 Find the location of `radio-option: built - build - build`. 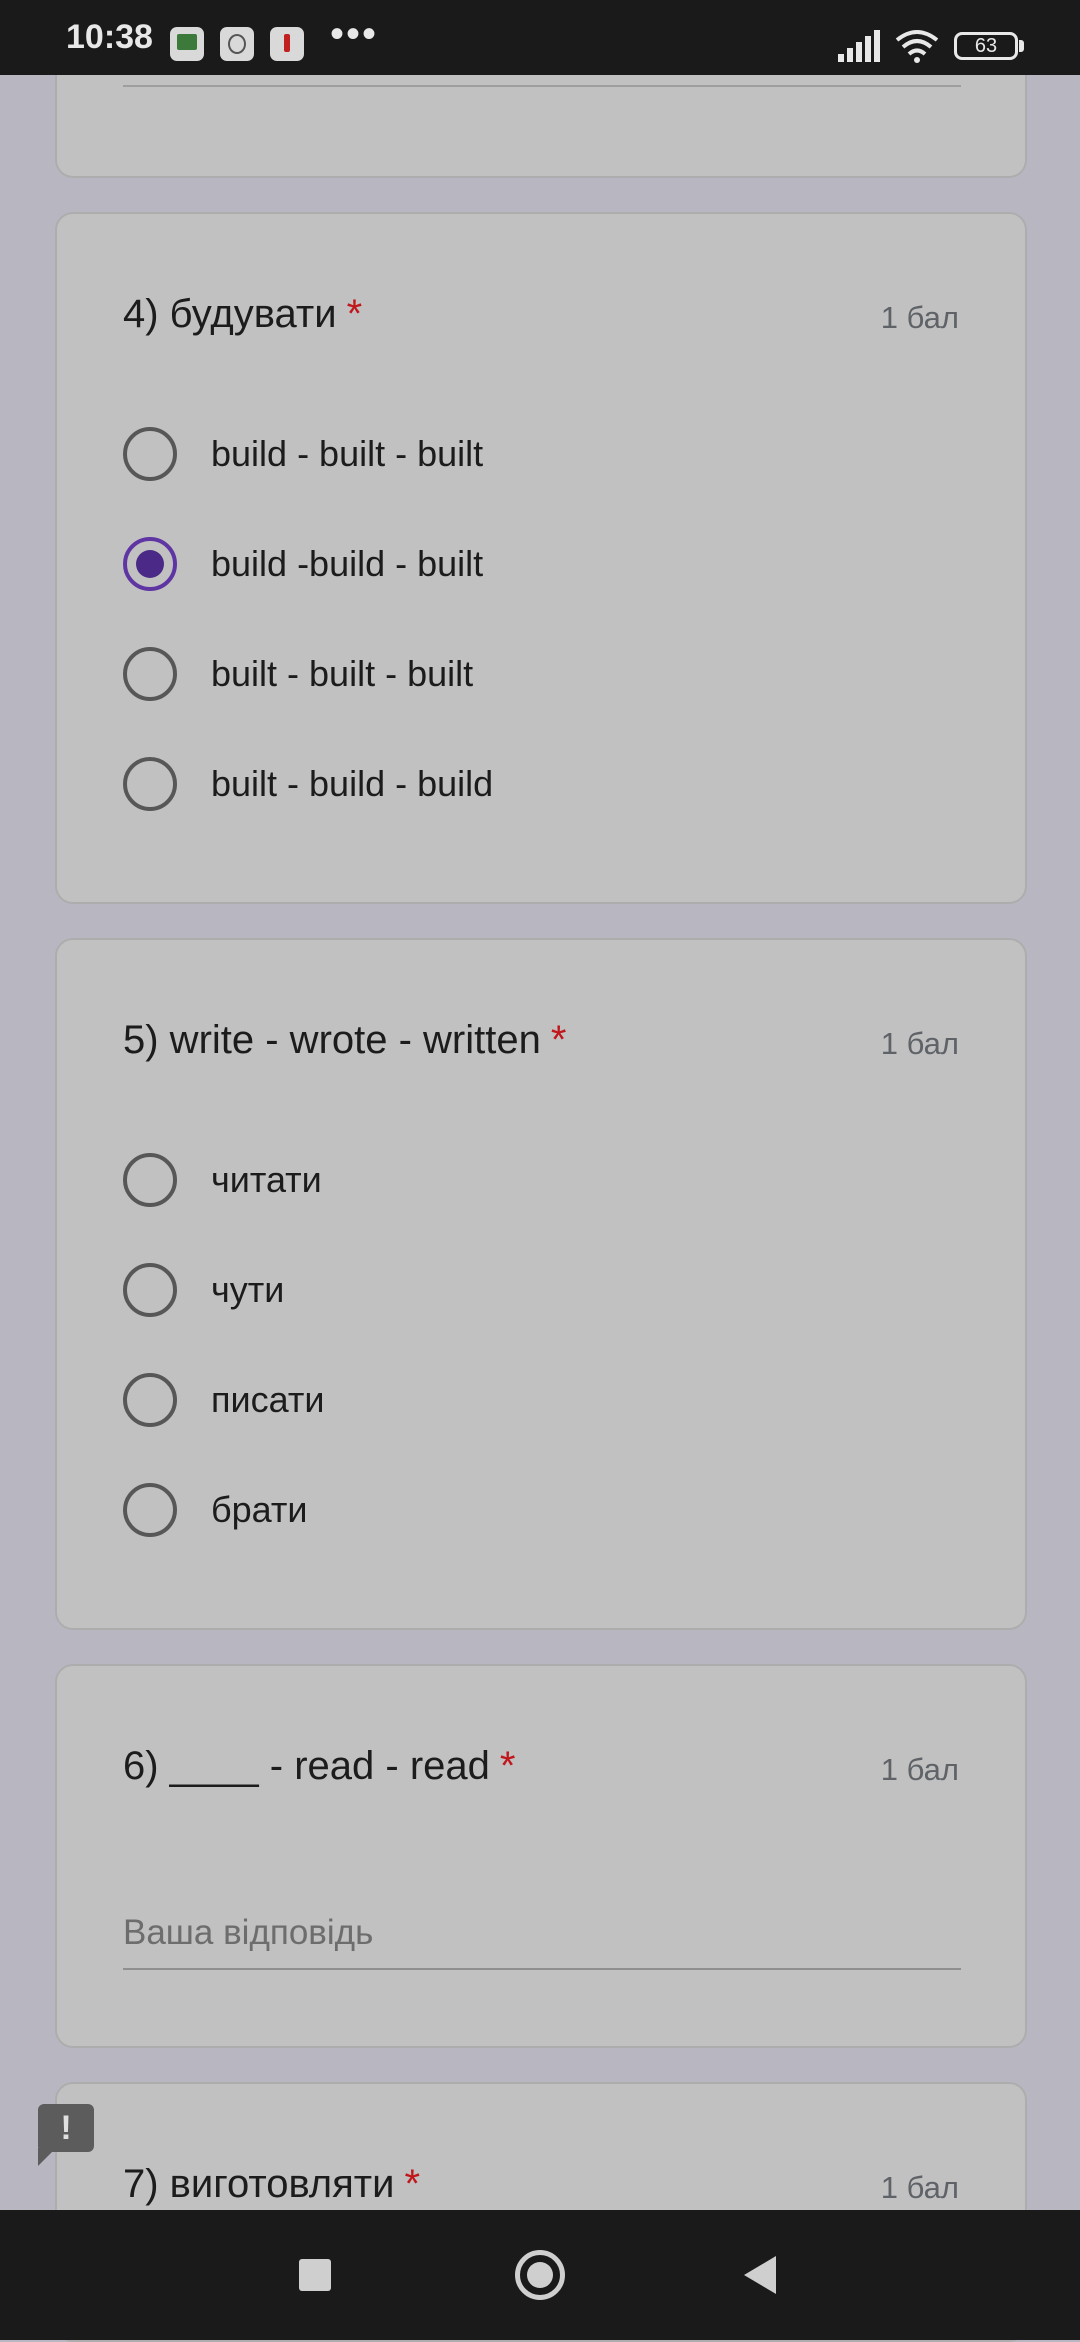

radio-option: built - build - build is located at coordinates (533, 784).